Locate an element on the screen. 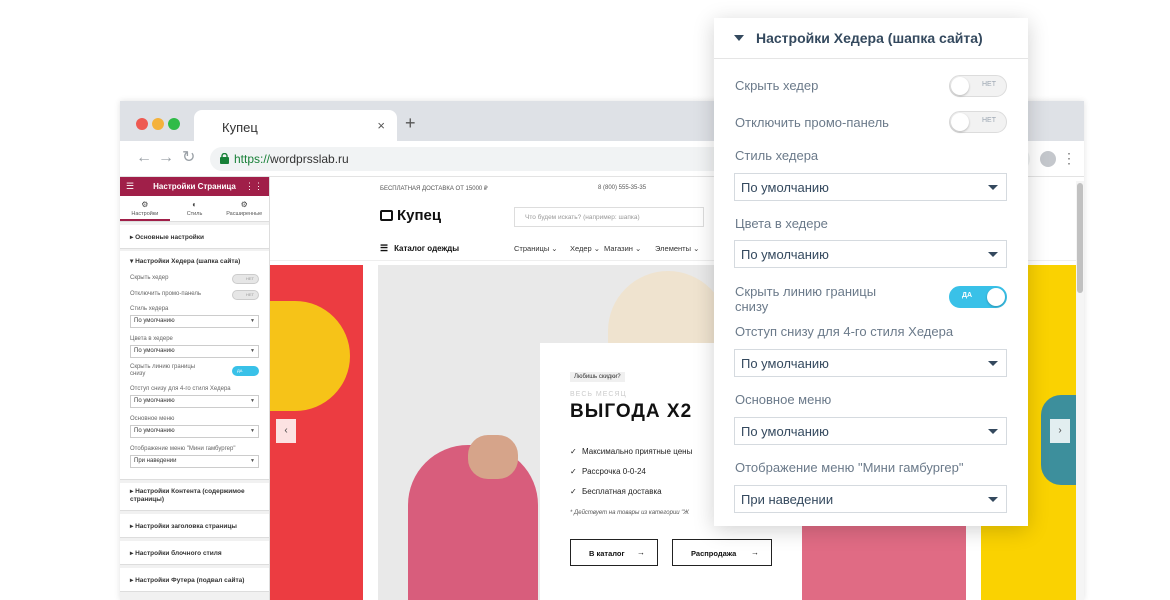  reload-icon: ↻ is located at coordinates (188, 158).